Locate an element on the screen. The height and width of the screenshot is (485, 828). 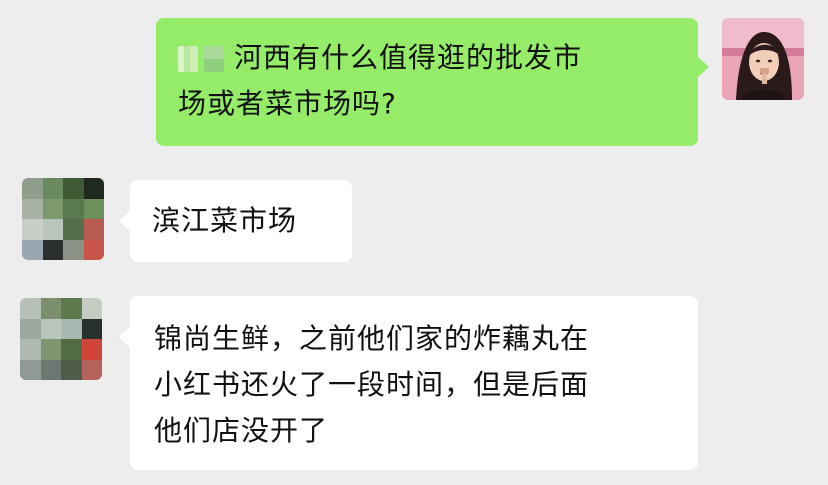
message-line: 河西有什么值得逛的批发市 is located at coordinates (429, 58).